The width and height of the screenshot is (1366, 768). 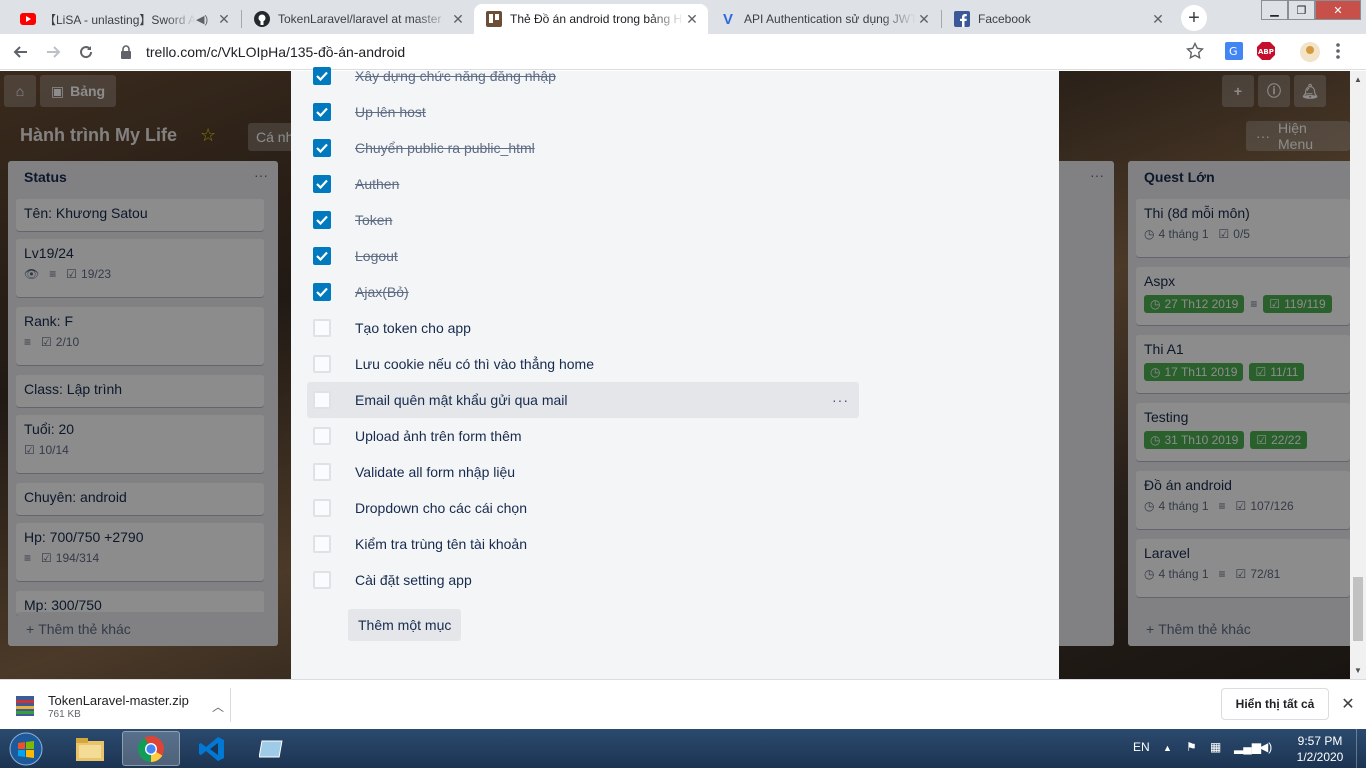 What do you see at coordinates (435, 472) in the screenshot?
I see `checklist-item-text: Validate all form nhập liệu` at bounding box center [435, 472].